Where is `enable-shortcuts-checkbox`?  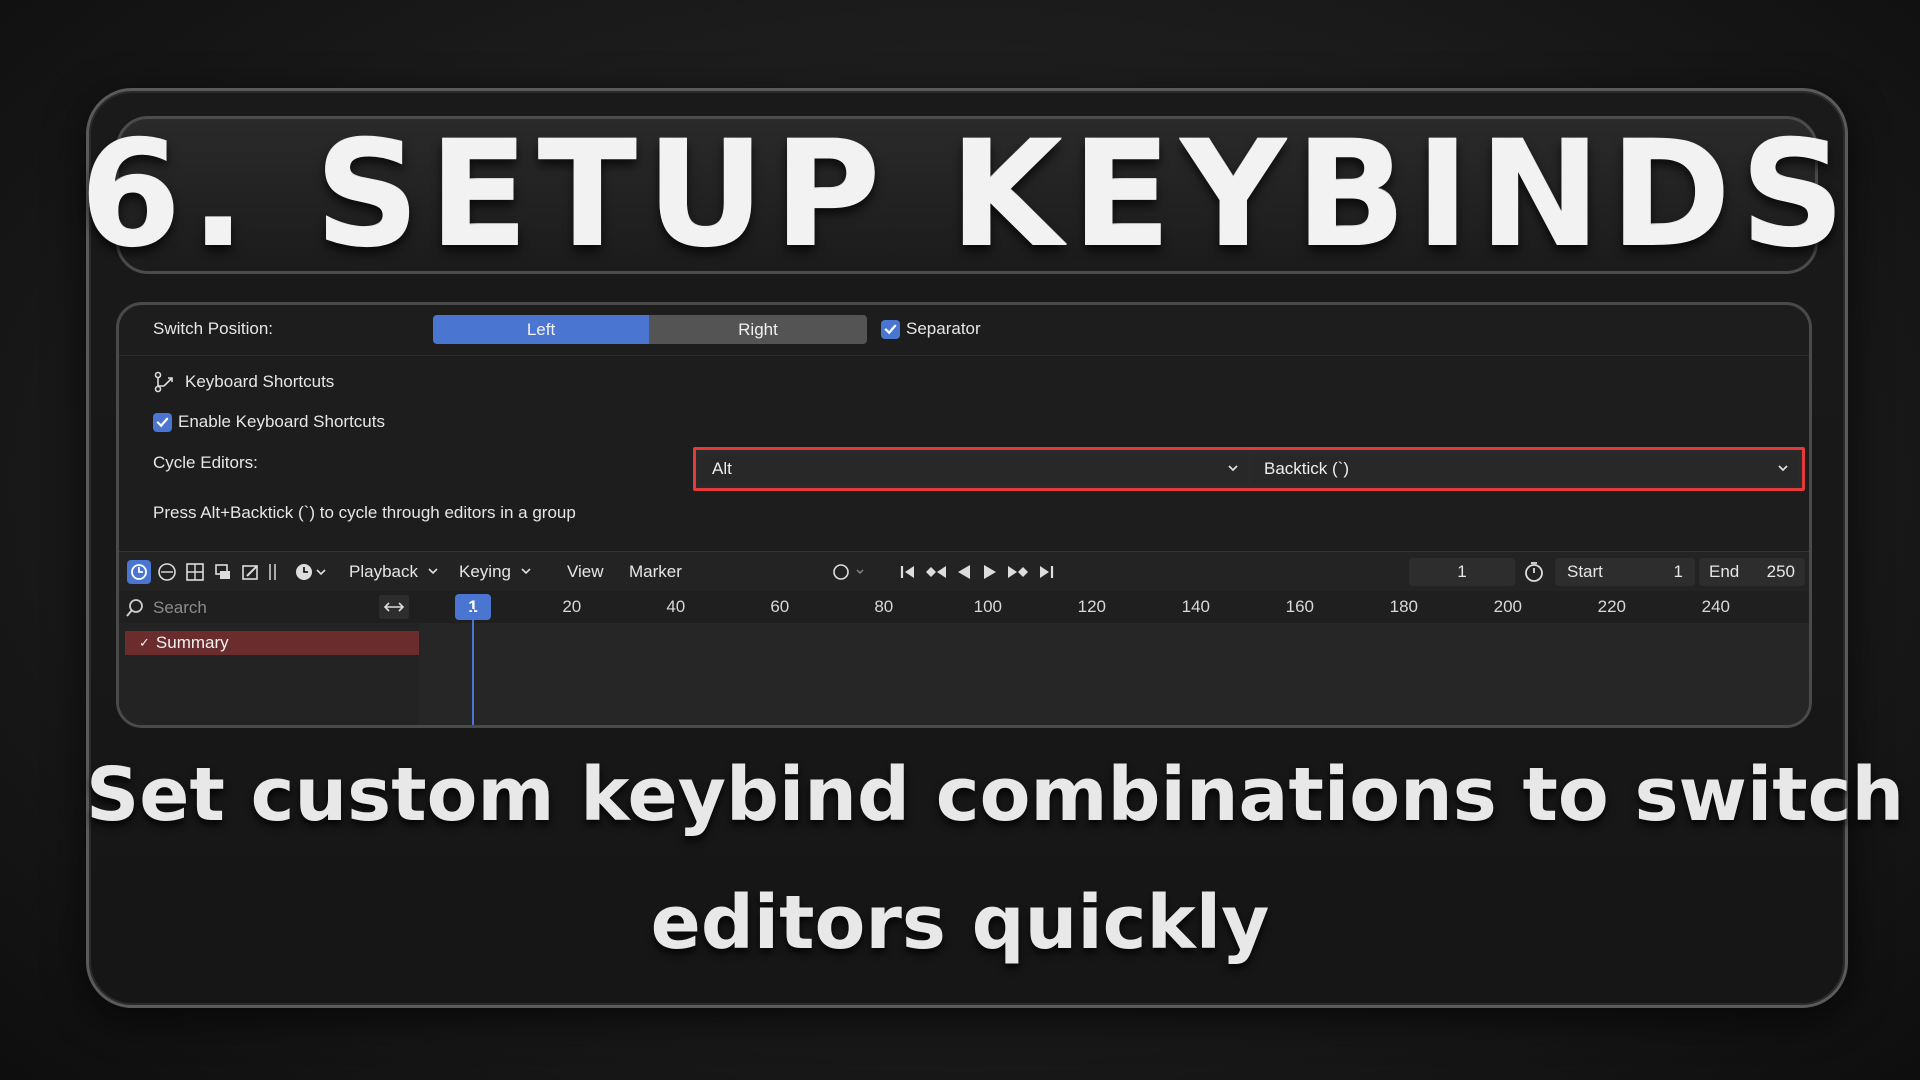
enable-shortcuts-checkbox is located at coordinates (162, 422).